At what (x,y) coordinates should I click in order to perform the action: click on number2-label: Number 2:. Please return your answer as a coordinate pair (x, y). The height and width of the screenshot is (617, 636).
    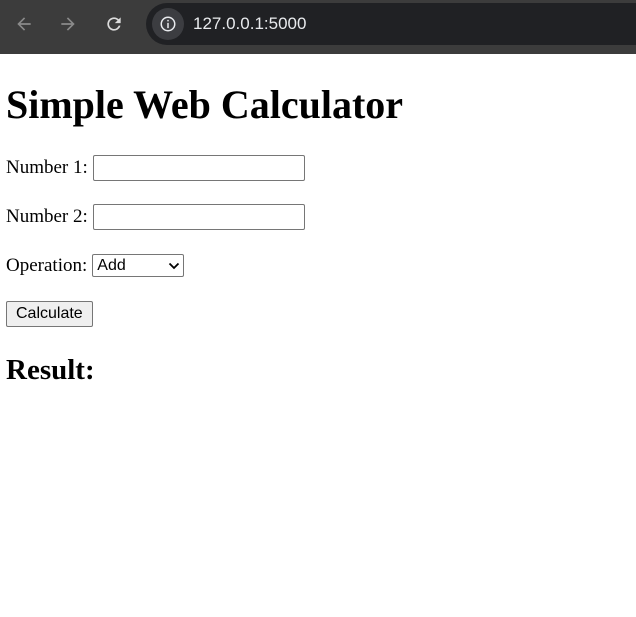
    Looking at the image, I should click on (47, 216).